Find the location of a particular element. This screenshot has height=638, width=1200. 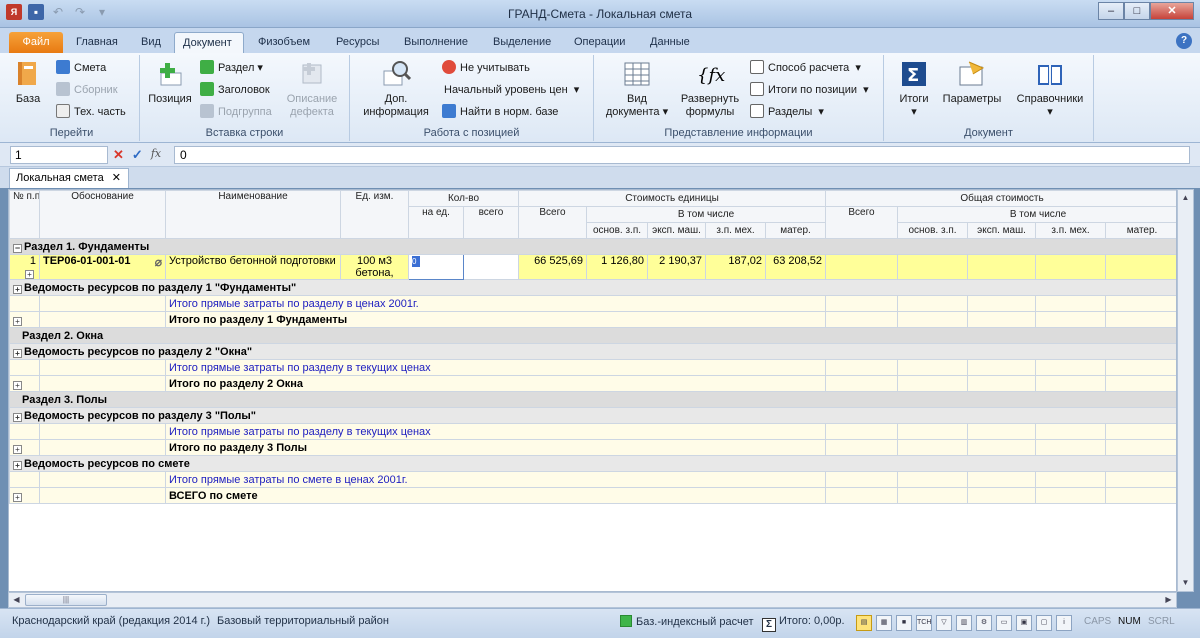

tab-document: Документ is located at coordinates (209, 42).